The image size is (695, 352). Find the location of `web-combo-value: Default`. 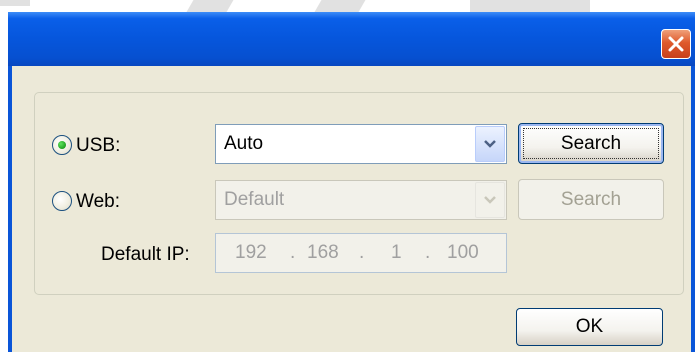

web-combo-value: Default is located at coordinates (254, 199).